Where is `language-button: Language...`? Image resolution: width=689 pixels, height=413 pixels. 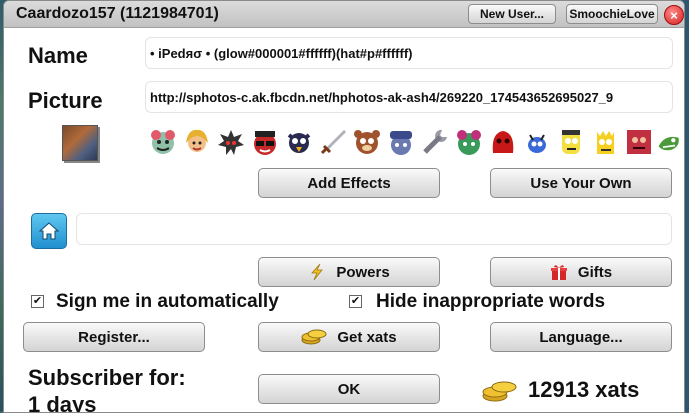
language-button: Language... is located at coordinates (581, 337).